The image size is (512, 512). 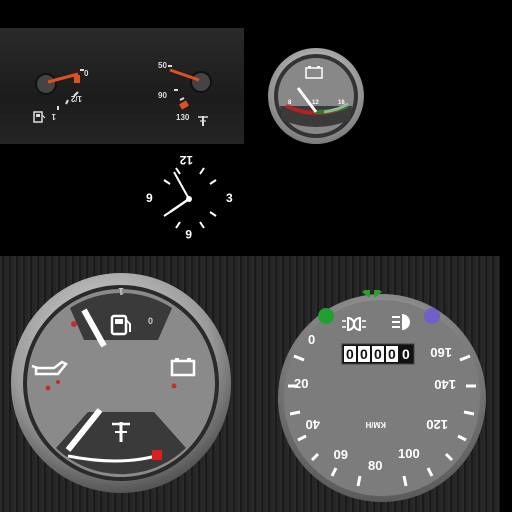 What do you see at coordinates (341, 103) in the screenshot?
I see `battery-label-16: 16` at bounding box center [341, 103].